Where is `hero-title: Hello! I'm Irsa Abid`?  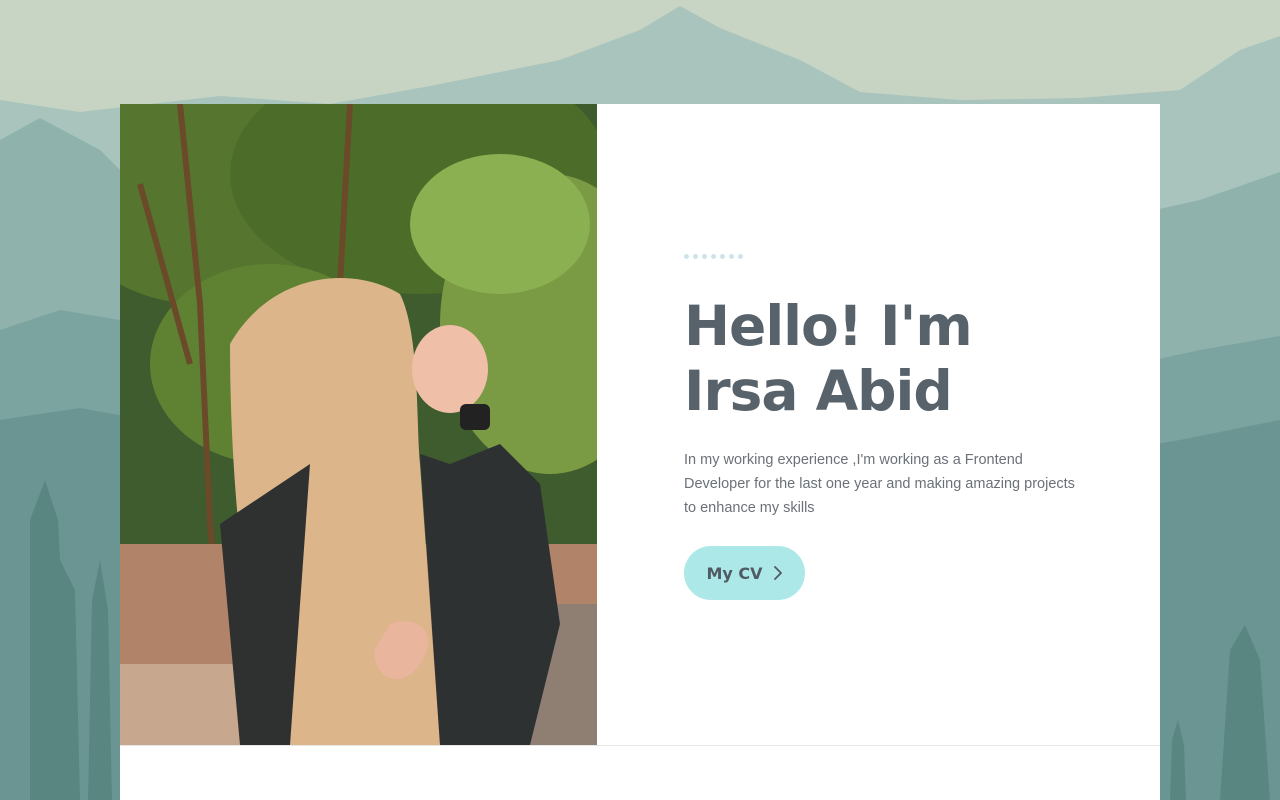
hero-title: Hello! I'm Irsa Abid is located at coordinates (828, 359).